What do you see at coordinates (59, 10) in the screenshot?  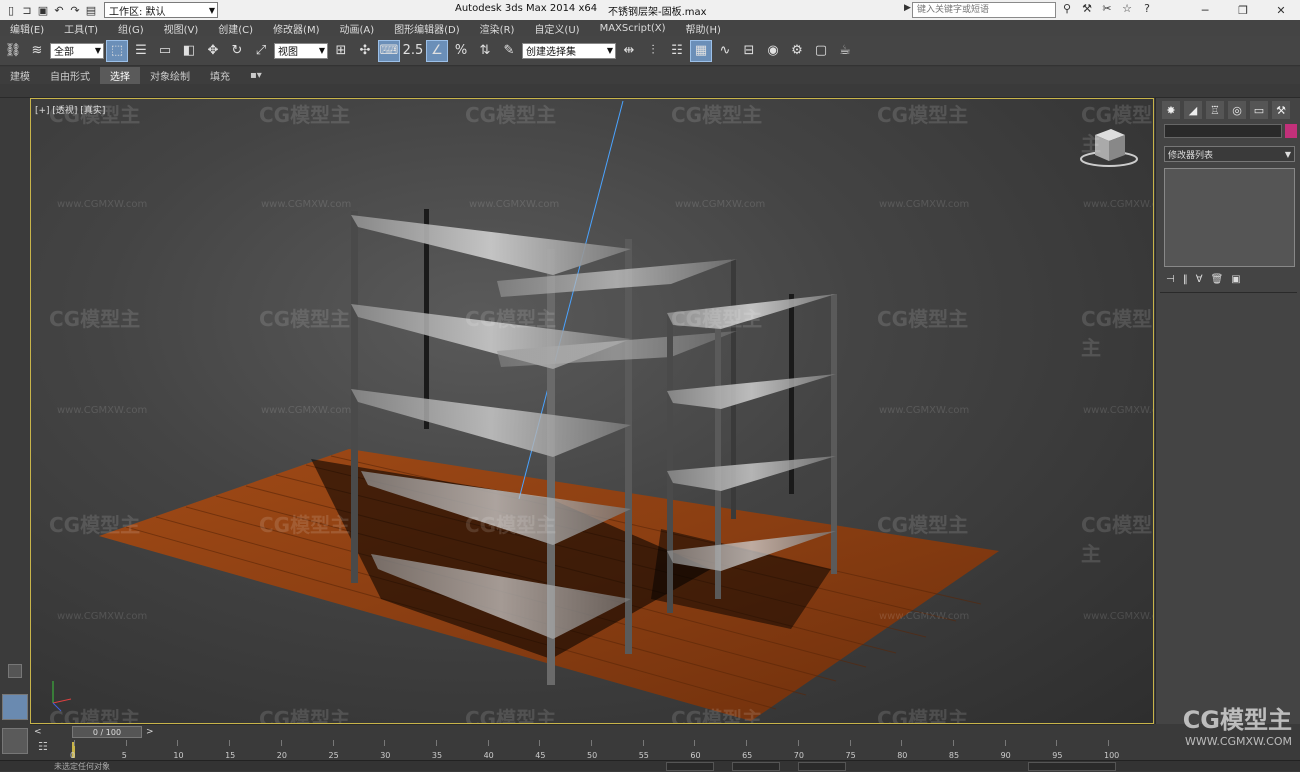 I see `undo-icon: ↶` at bounding box center [59, 10].